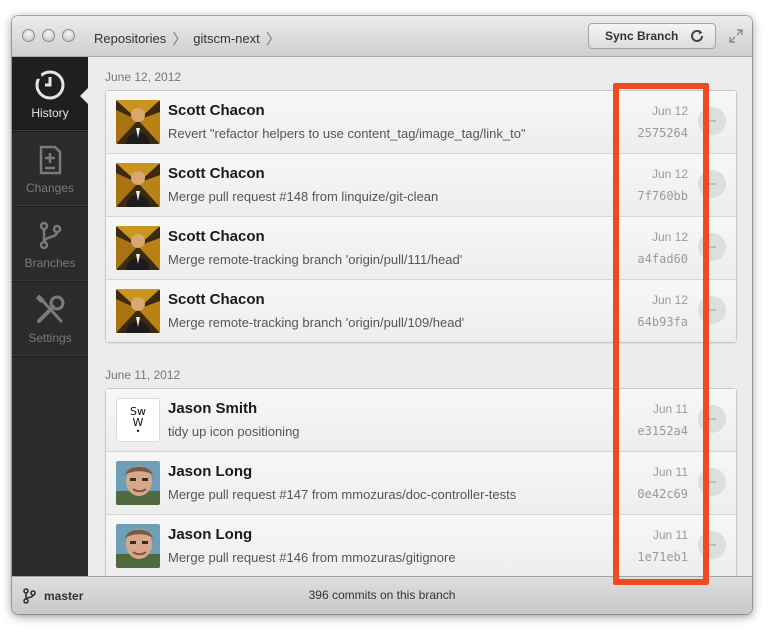 This screenshot has height=638, width=768. What do you see at coordinates (50, 235) in the screenshot?
I see `branches-icon` at bounding box center [50, 235].